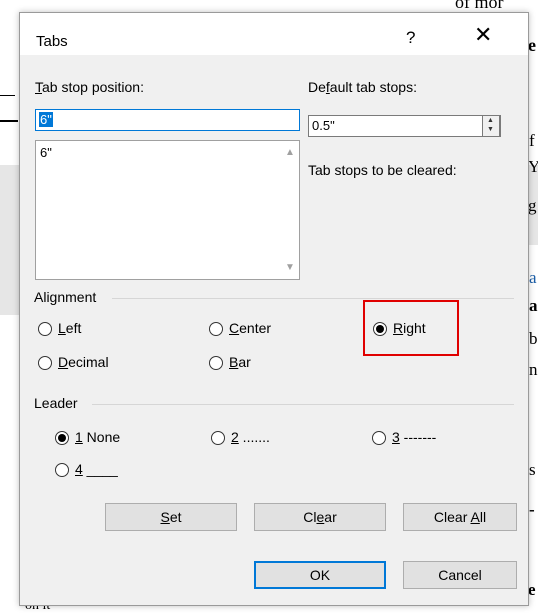 This screenshot has width=538, height=614. Describe the element at coordinates (56, 403) in the screenshot. I see `leader-group-label: Leader` at that location.